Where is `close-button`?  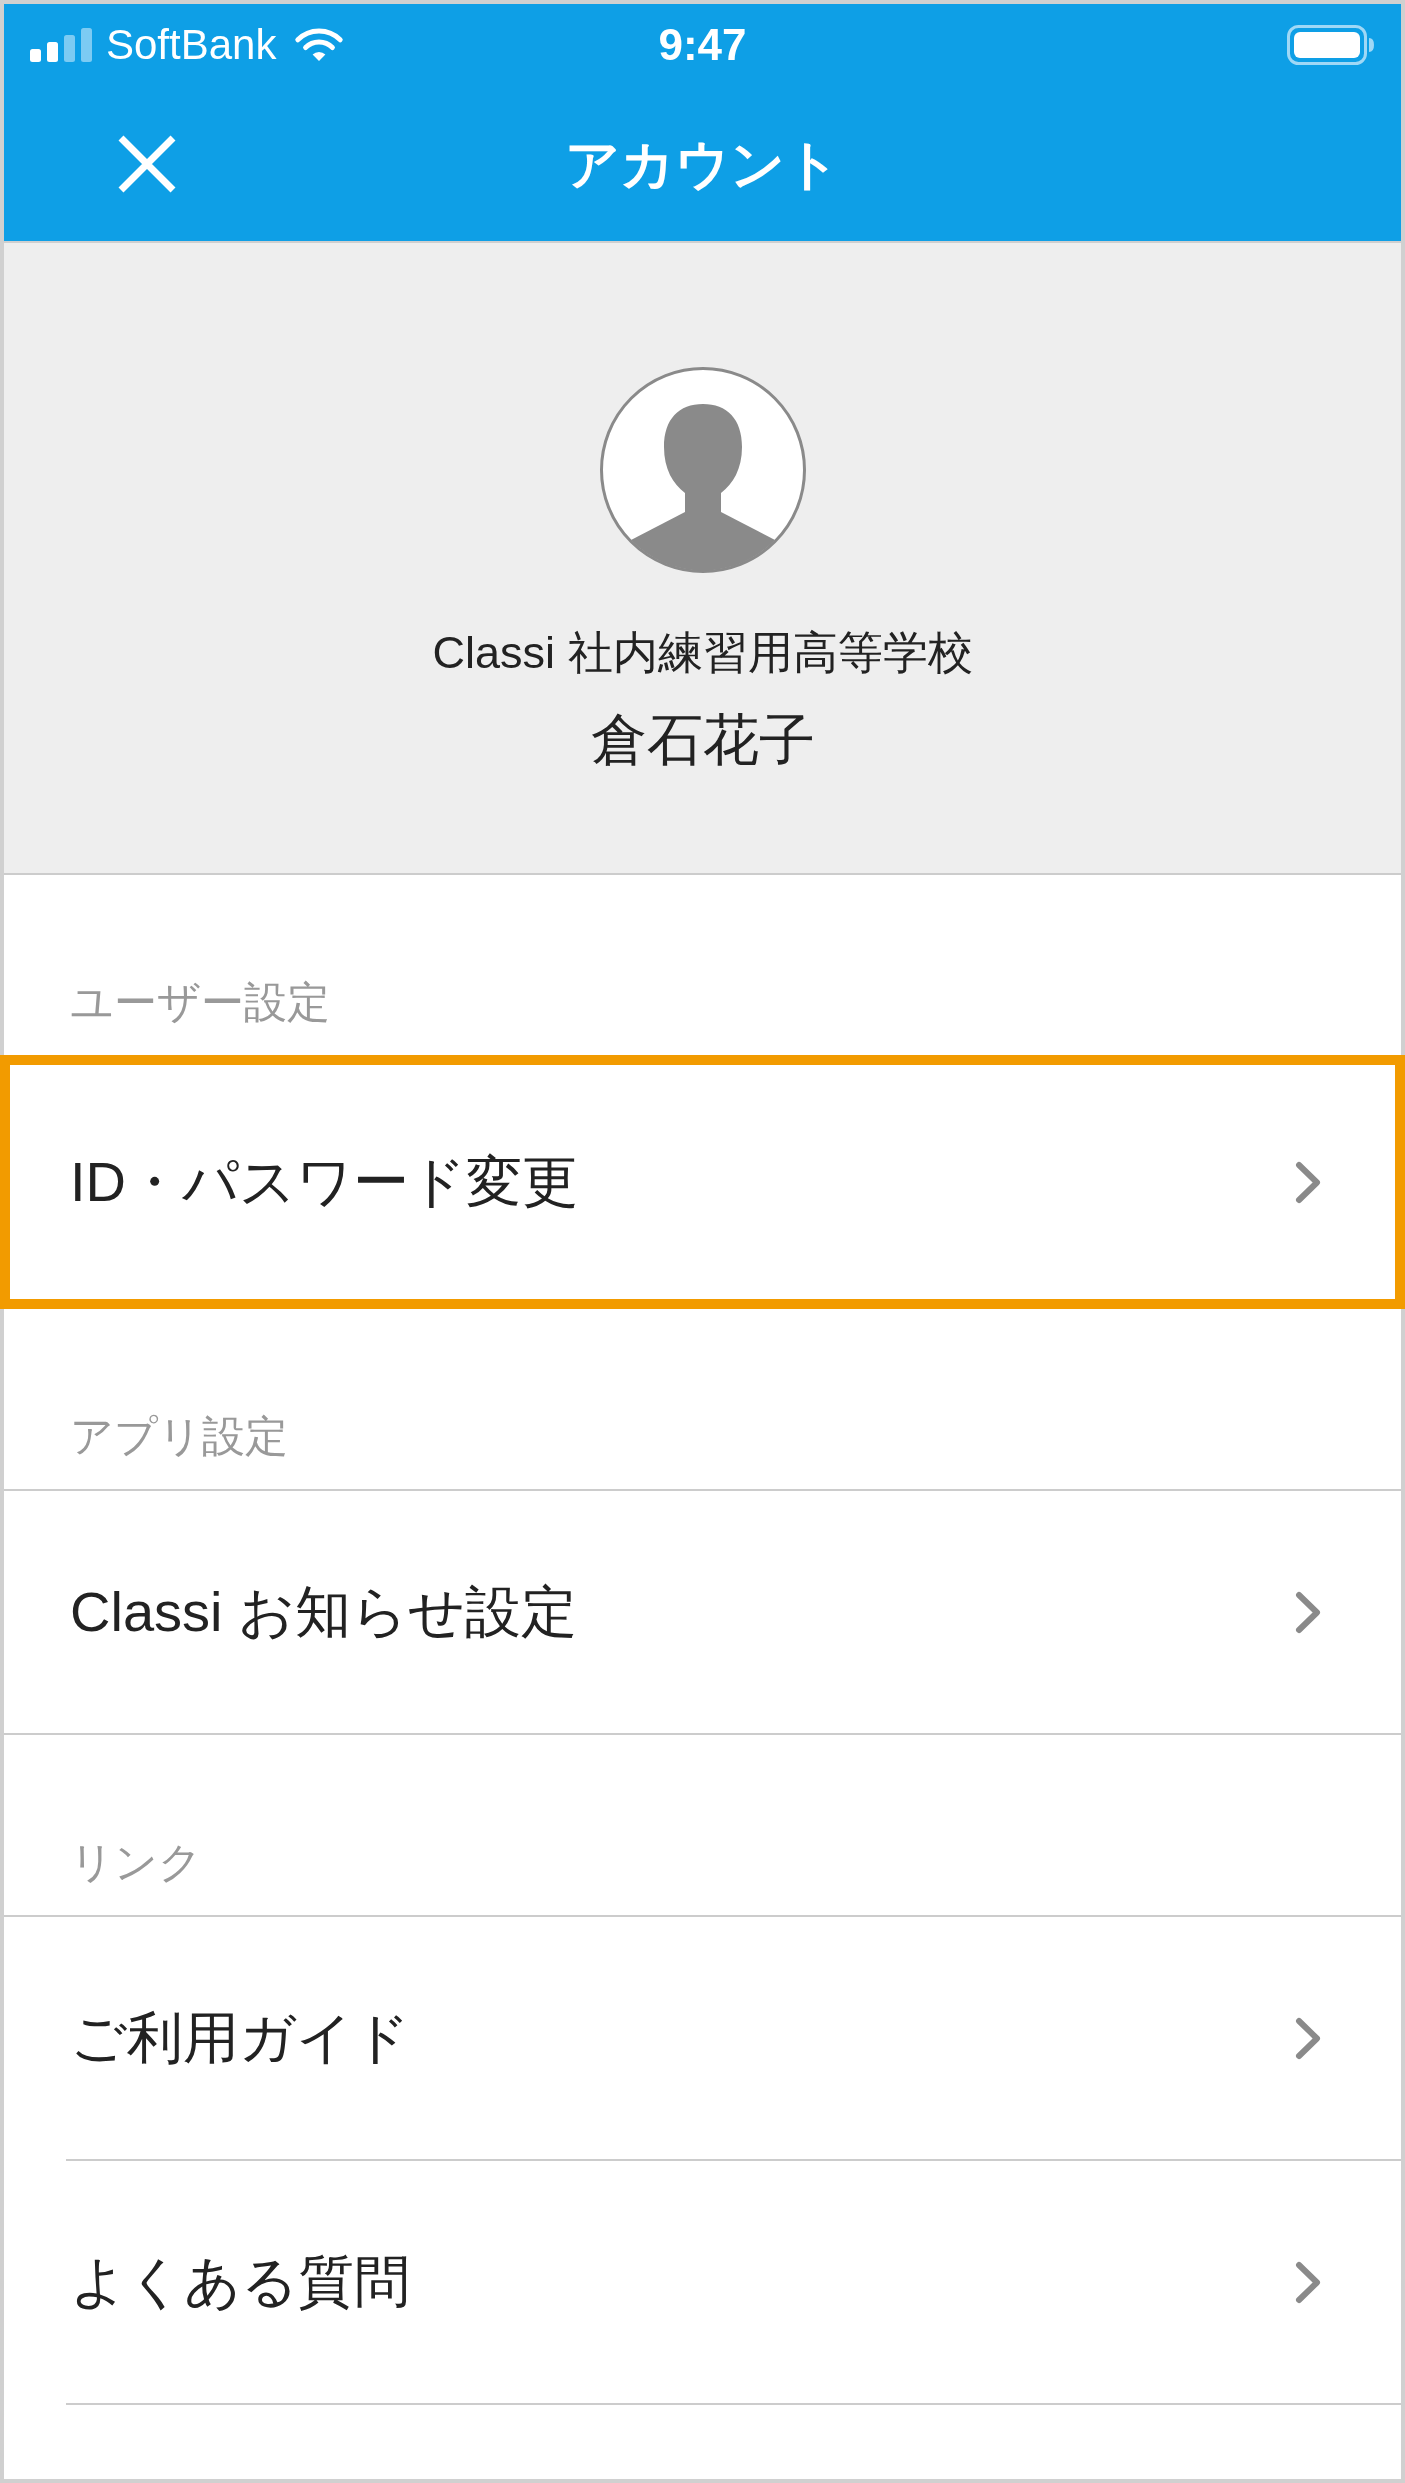
close-button is located at coordinates (147, 163).